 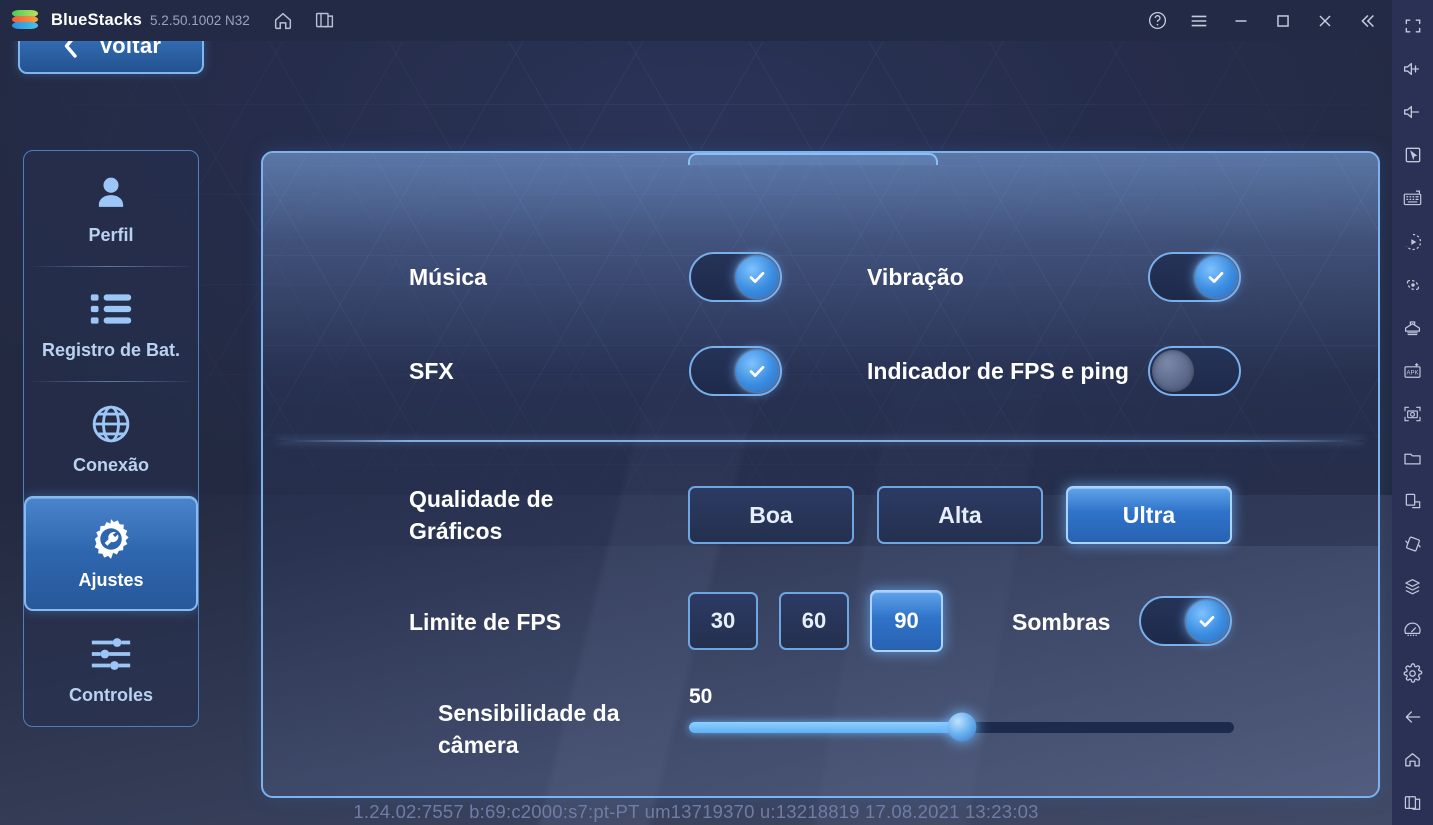 What do you see at coordinates (1325, 21) in the screenshot?
I see `close-icon` at bounding box center [1325, 21].